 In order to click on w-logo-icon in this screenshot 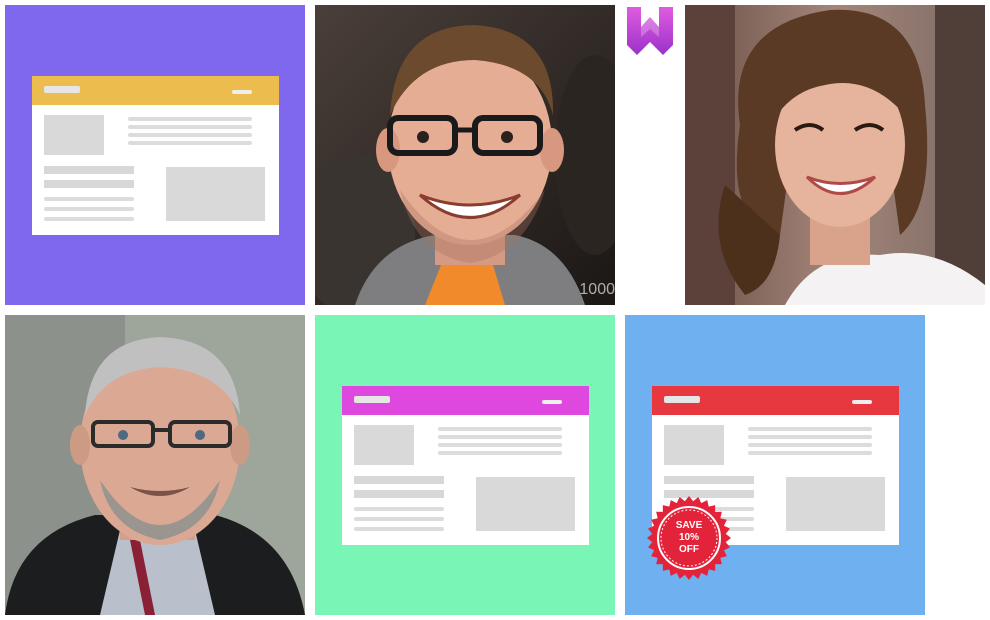, I will do `click(650, 30)`.